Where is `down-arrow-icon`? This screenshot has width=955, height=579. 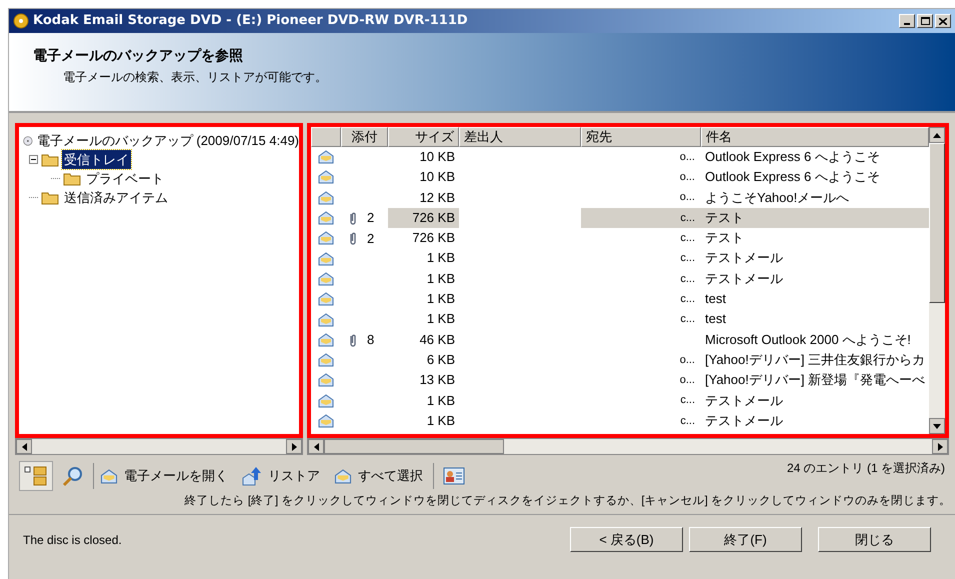
down-arrow-icon is located at coordinates (937, 426).